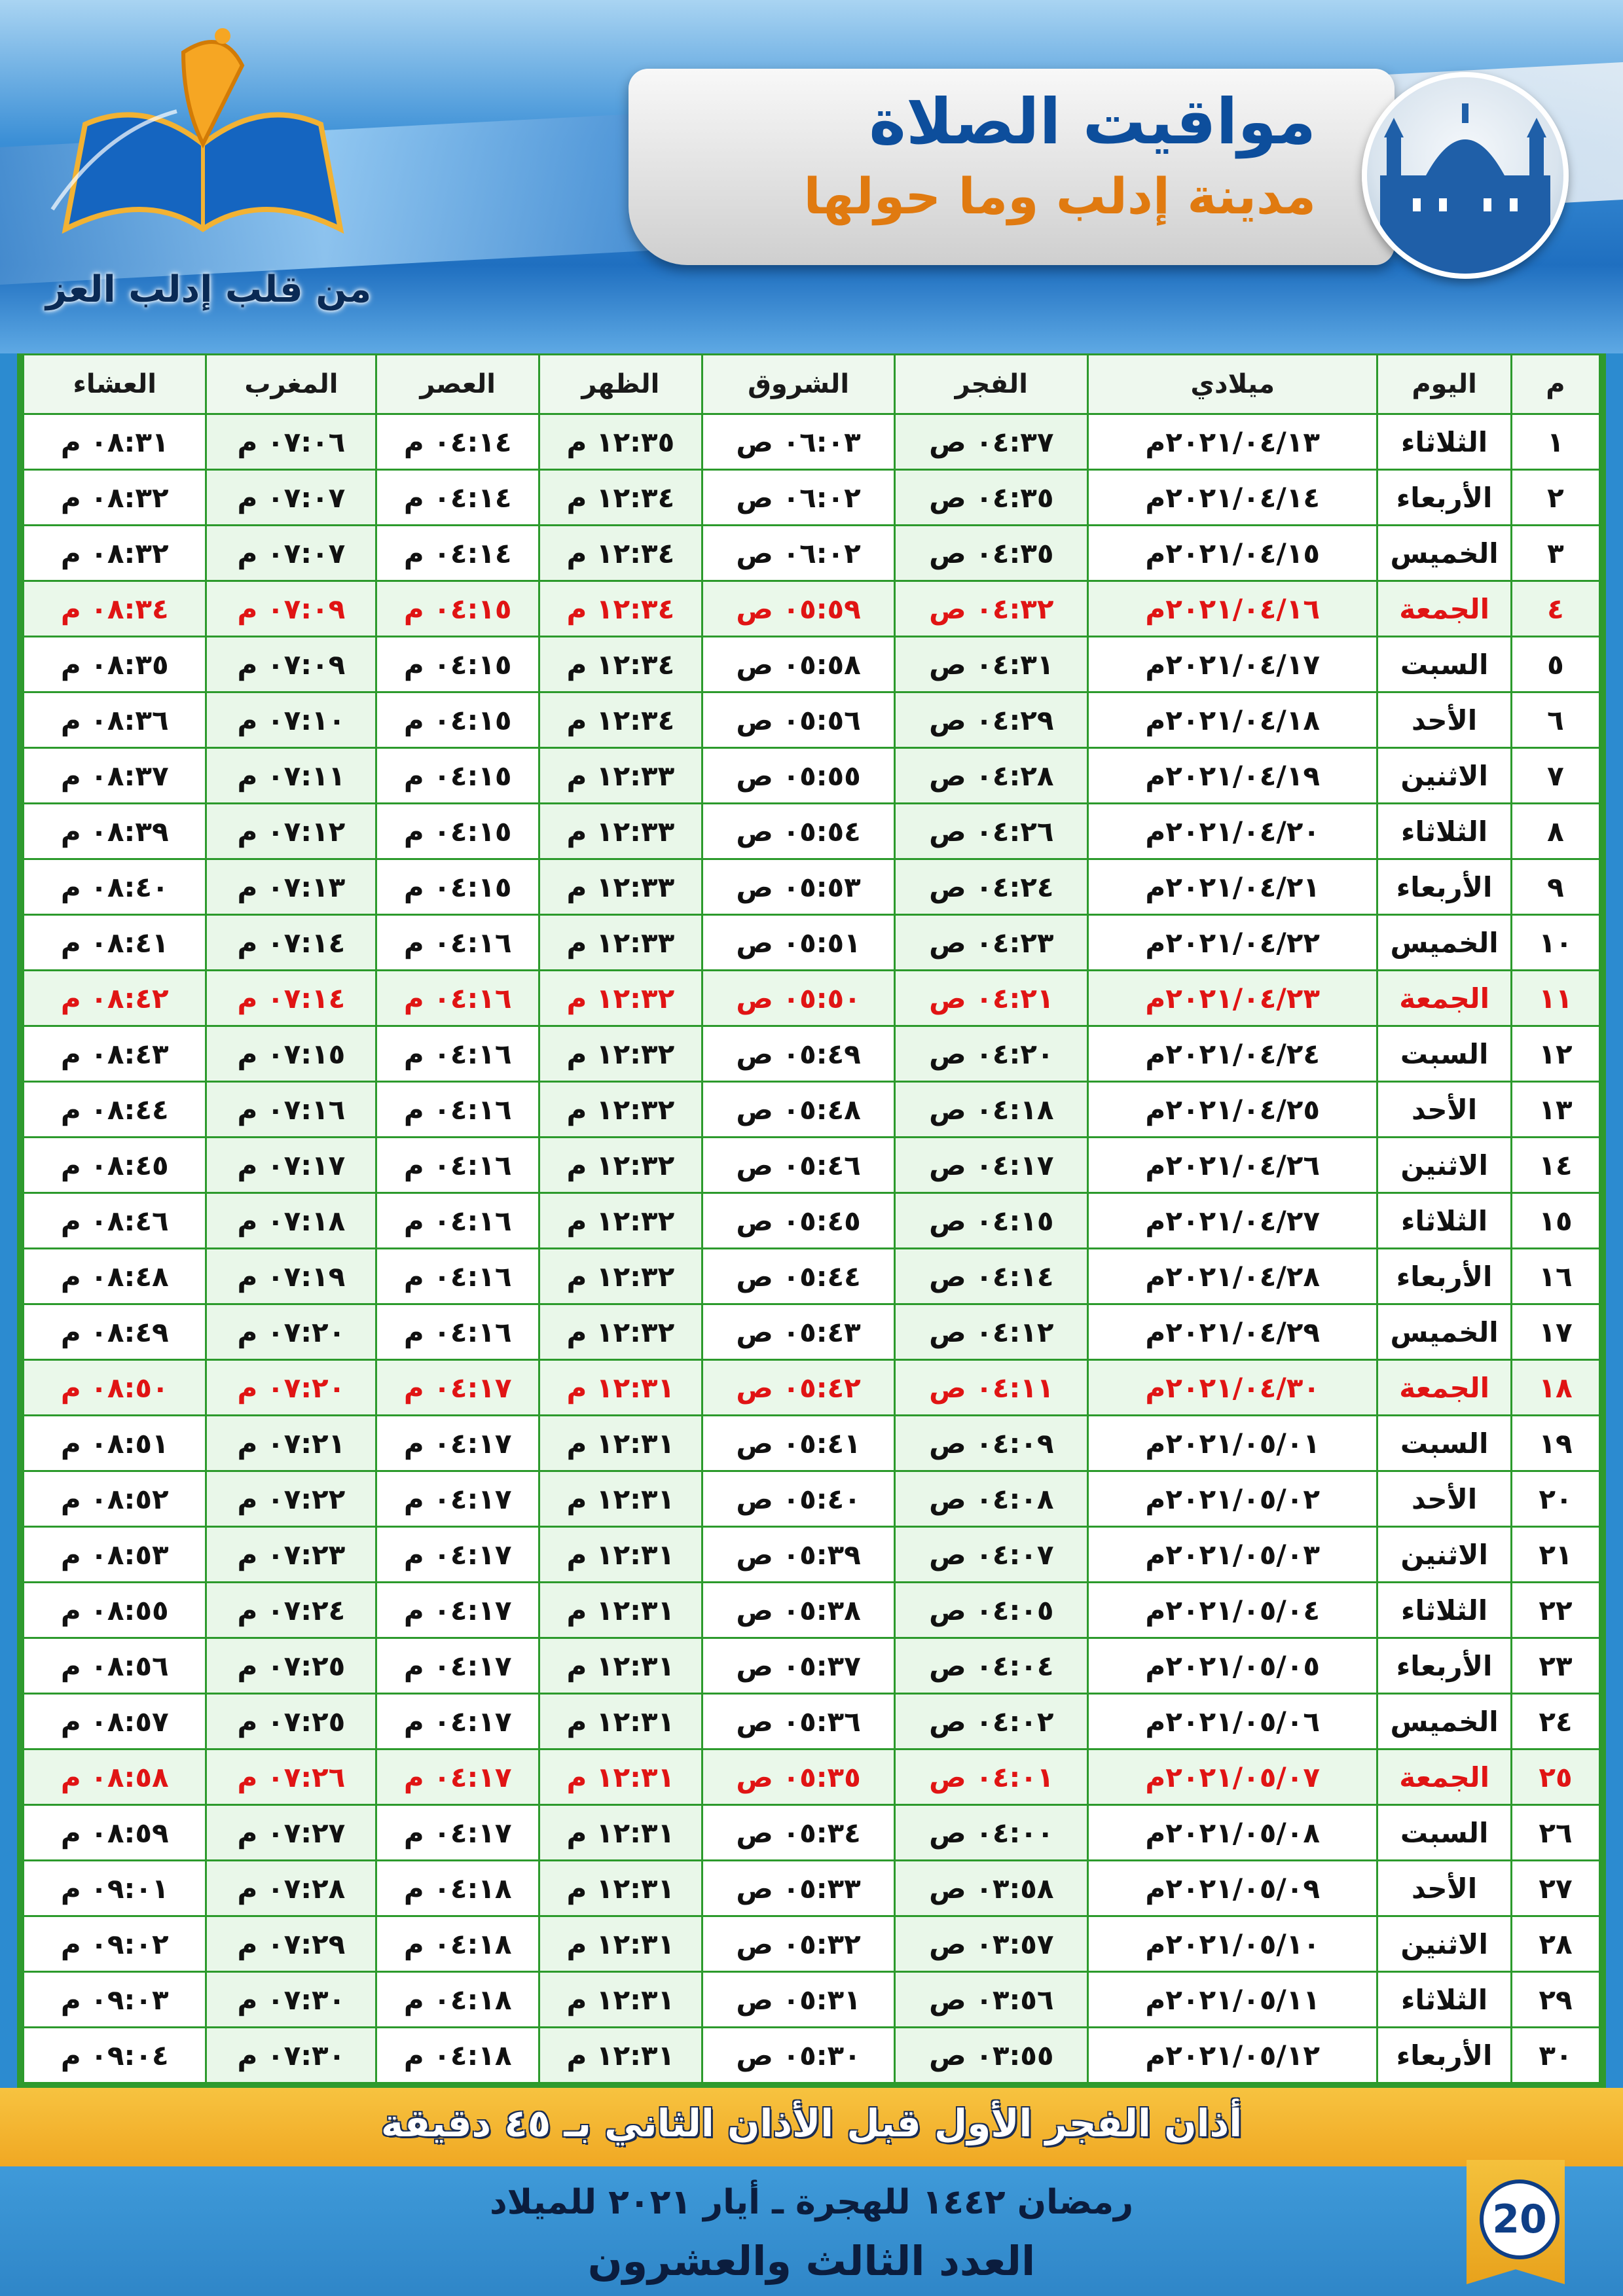 The height and width of the screenshot is (2296, 1623). What do you see at coordinates (1233, 1721) in the screenshot?
I see `row-date: ٢٠٢١/٠٥/٠٦م` at bounding box center [1233, 1721].